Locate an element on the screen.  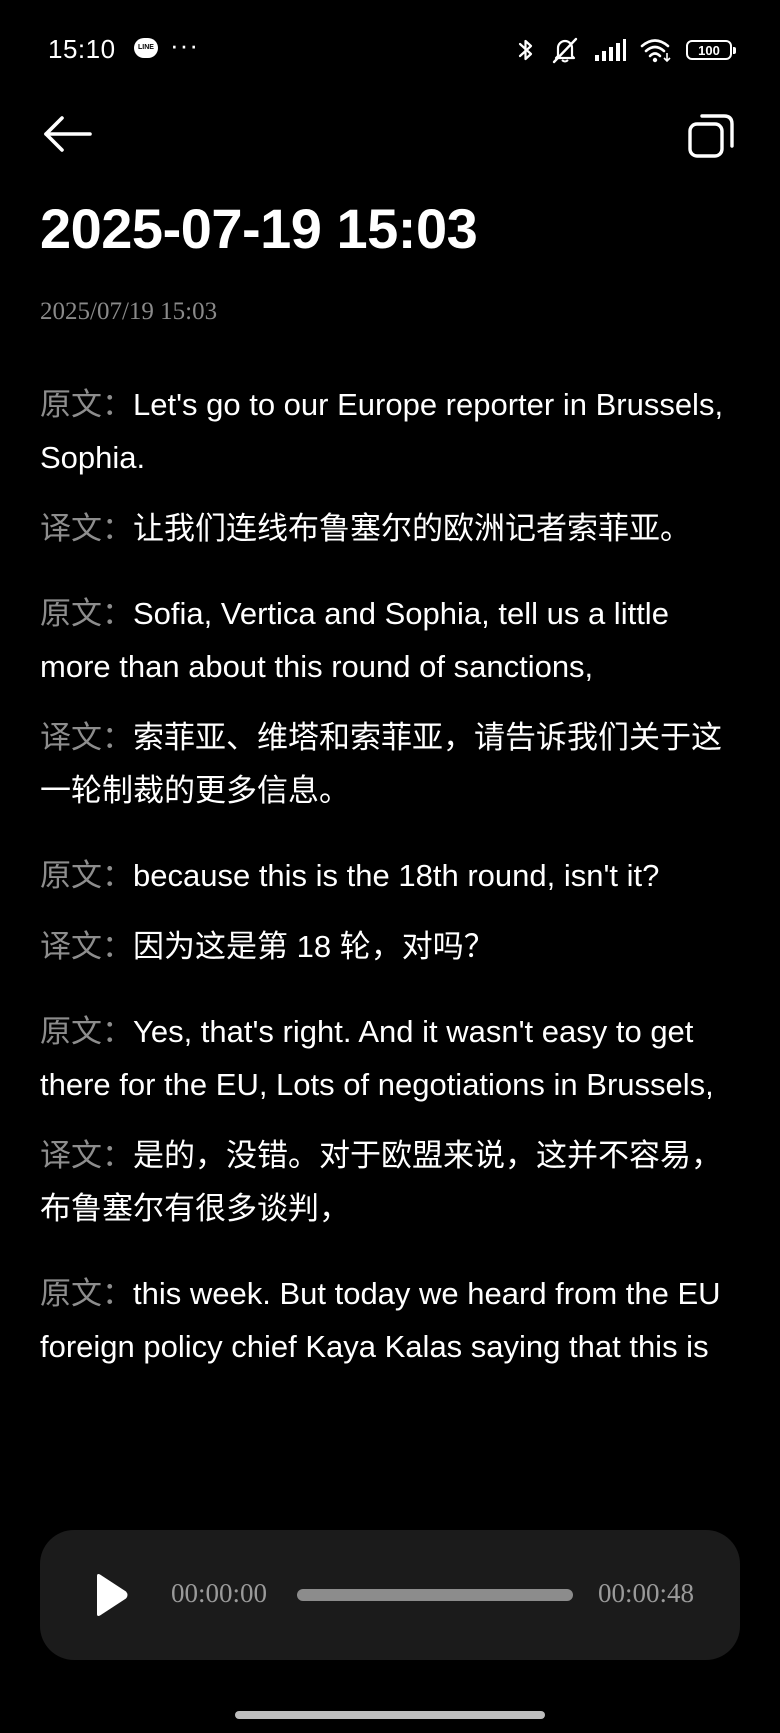
signal-icon is located at coordinates (610, 50).